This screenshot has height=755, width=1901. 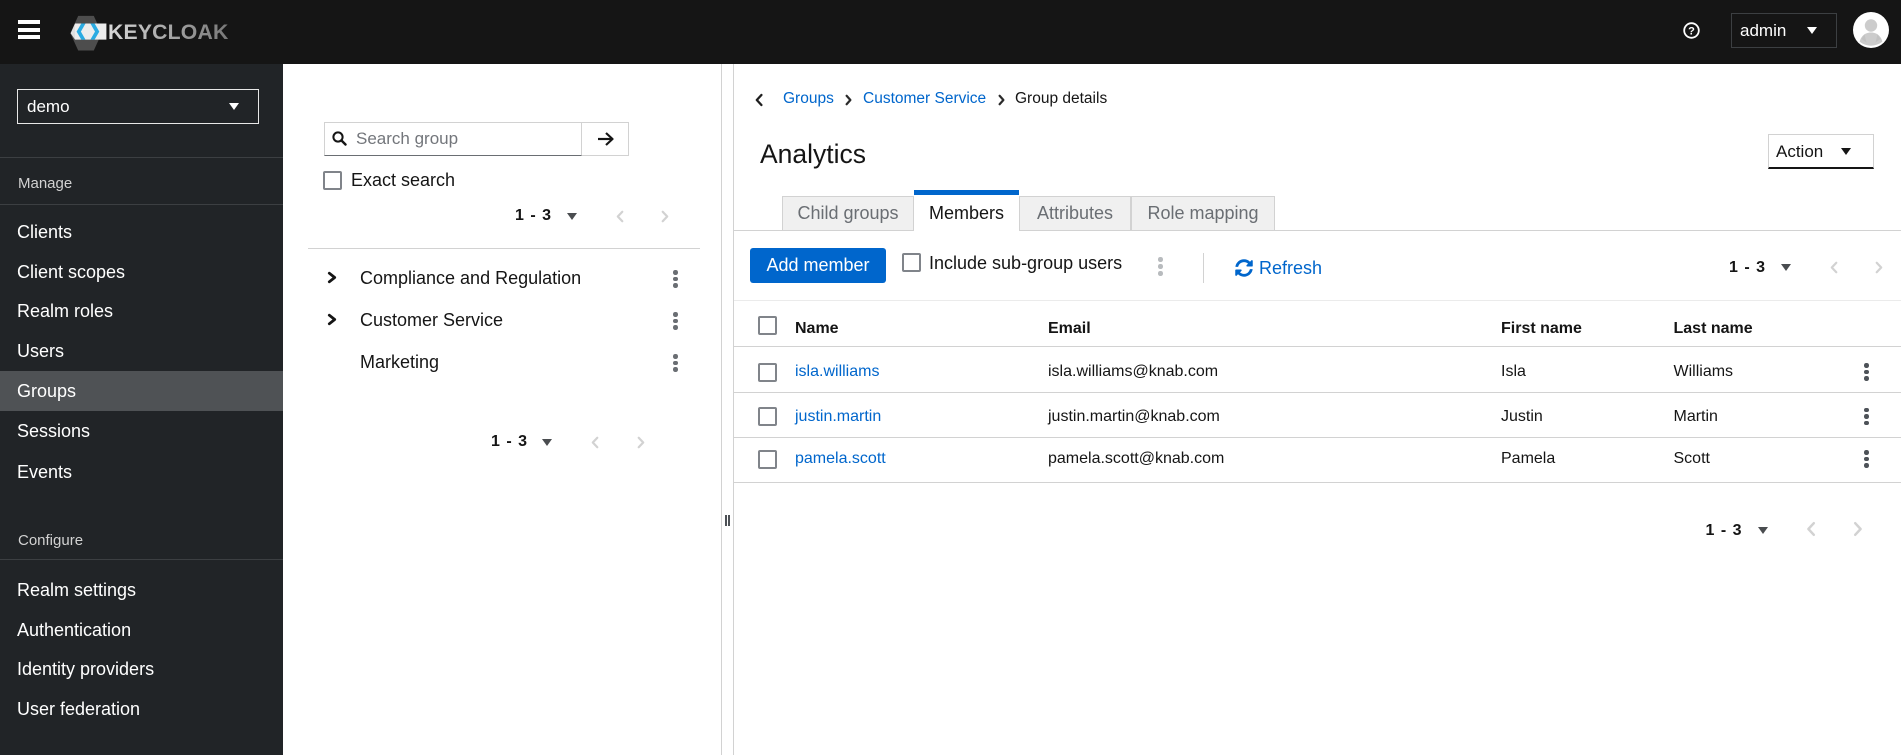 I want to click on svg-text: KEYCLOAK, so click(x=168, y=32).